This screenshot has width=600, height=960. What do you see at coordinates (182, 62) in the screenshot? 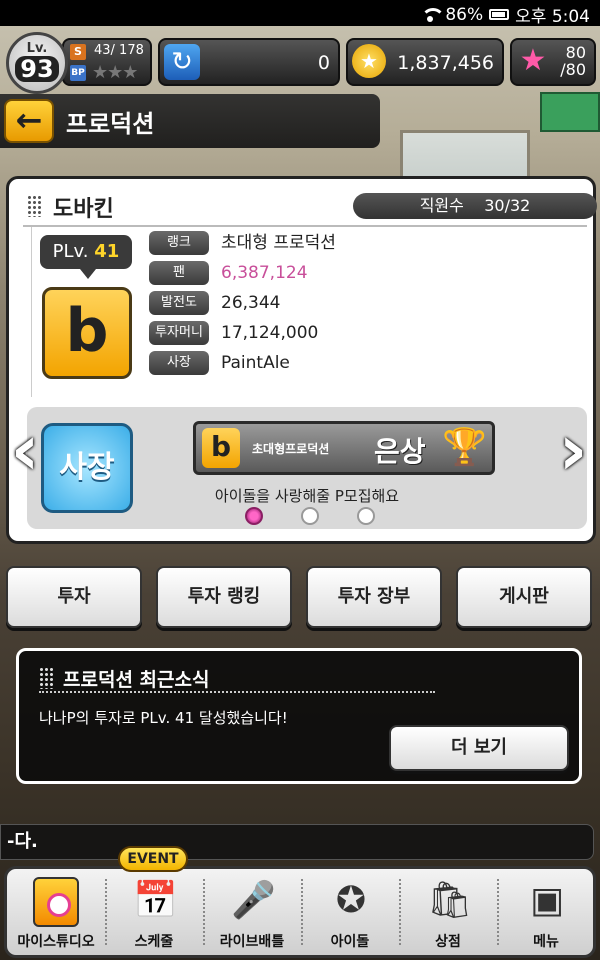
I see `refresh-gem-icon: ↻` at bounding box center [182, 62].